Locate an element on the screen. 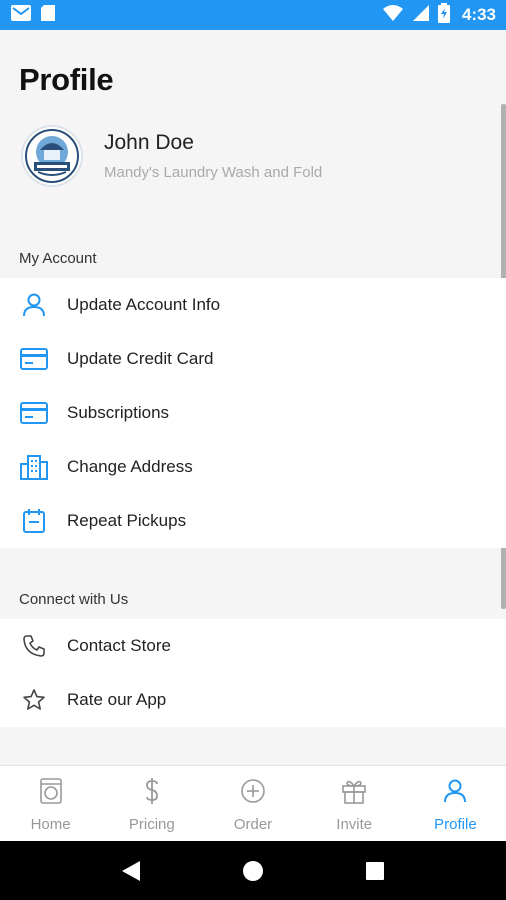 The height and width of the screenshot is (900, 506). section-header-my-account: My Account is located at coordinates (58, 258).